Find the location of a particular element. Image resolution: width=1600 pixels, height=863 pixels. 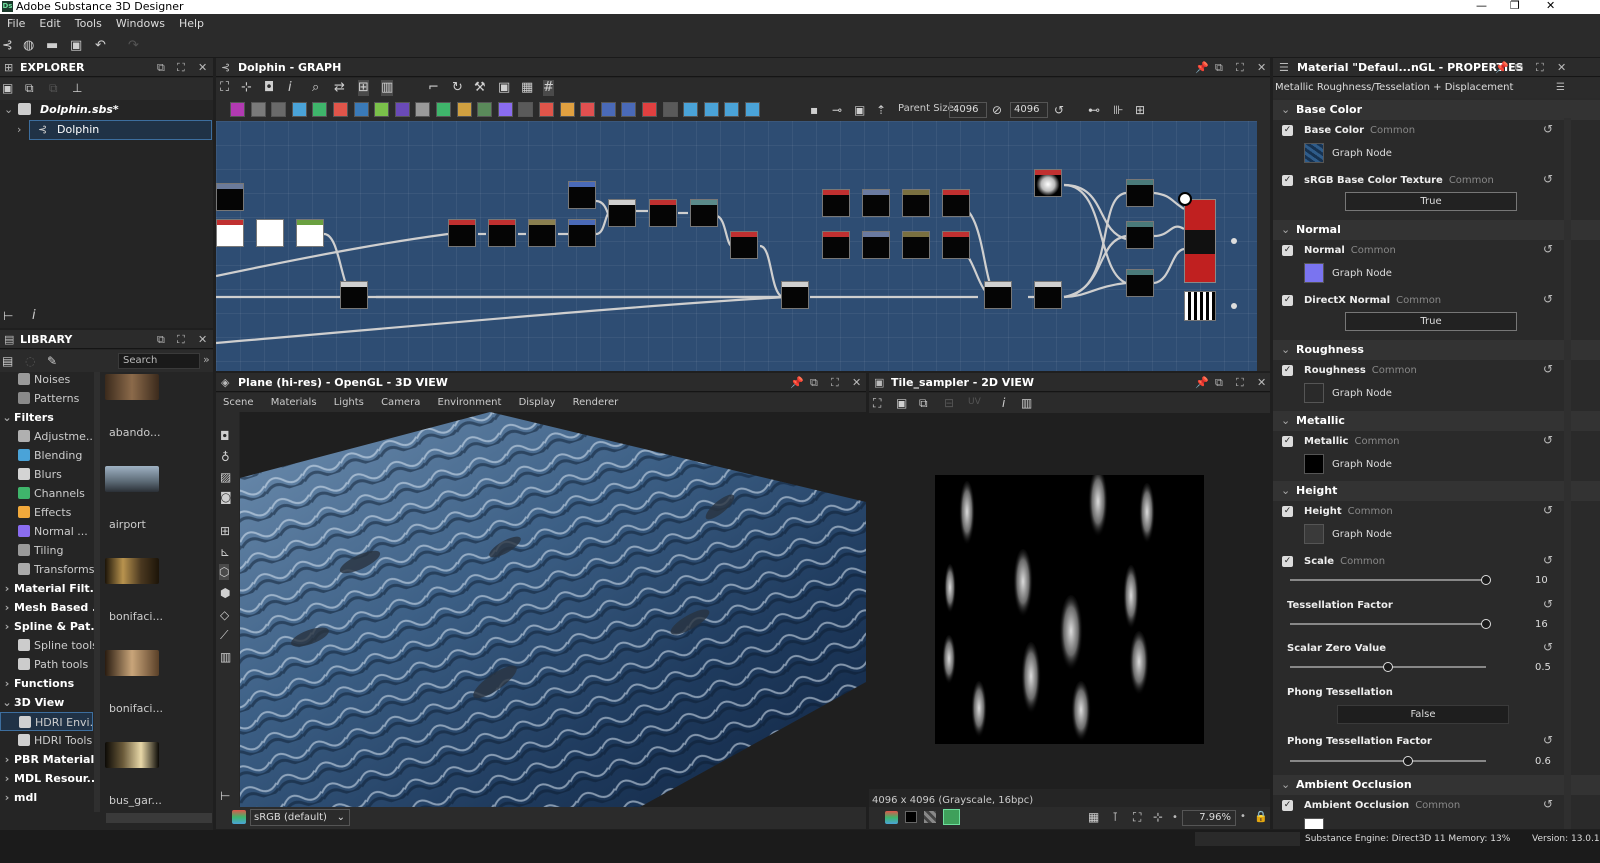

parent-size-select: 4096 ⌄ is located at coordinates (968, 115).